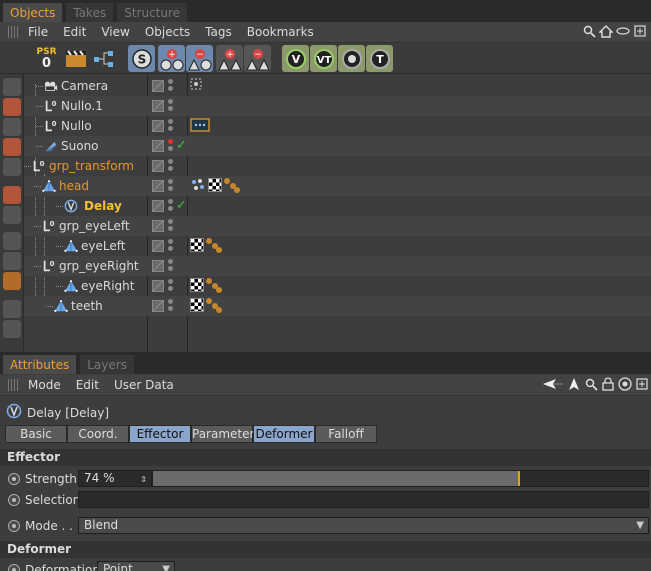 Image resolution: width=651 pixels, height=571 pixels. Describe the element at coordinates (337, 226) in the screenshot. I see `object-row: 0 grp_eyeLeft` at that location.